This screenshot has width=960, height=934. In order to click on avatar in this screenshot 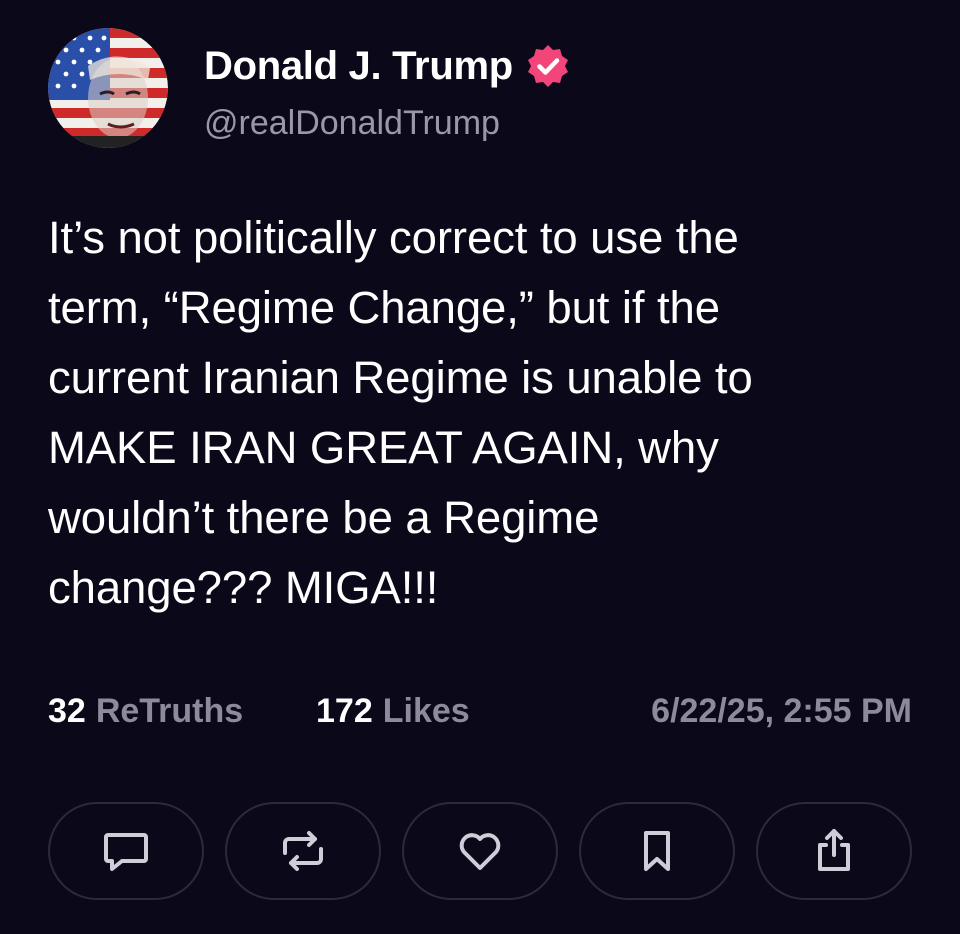, I will do `click(108, 88)`.